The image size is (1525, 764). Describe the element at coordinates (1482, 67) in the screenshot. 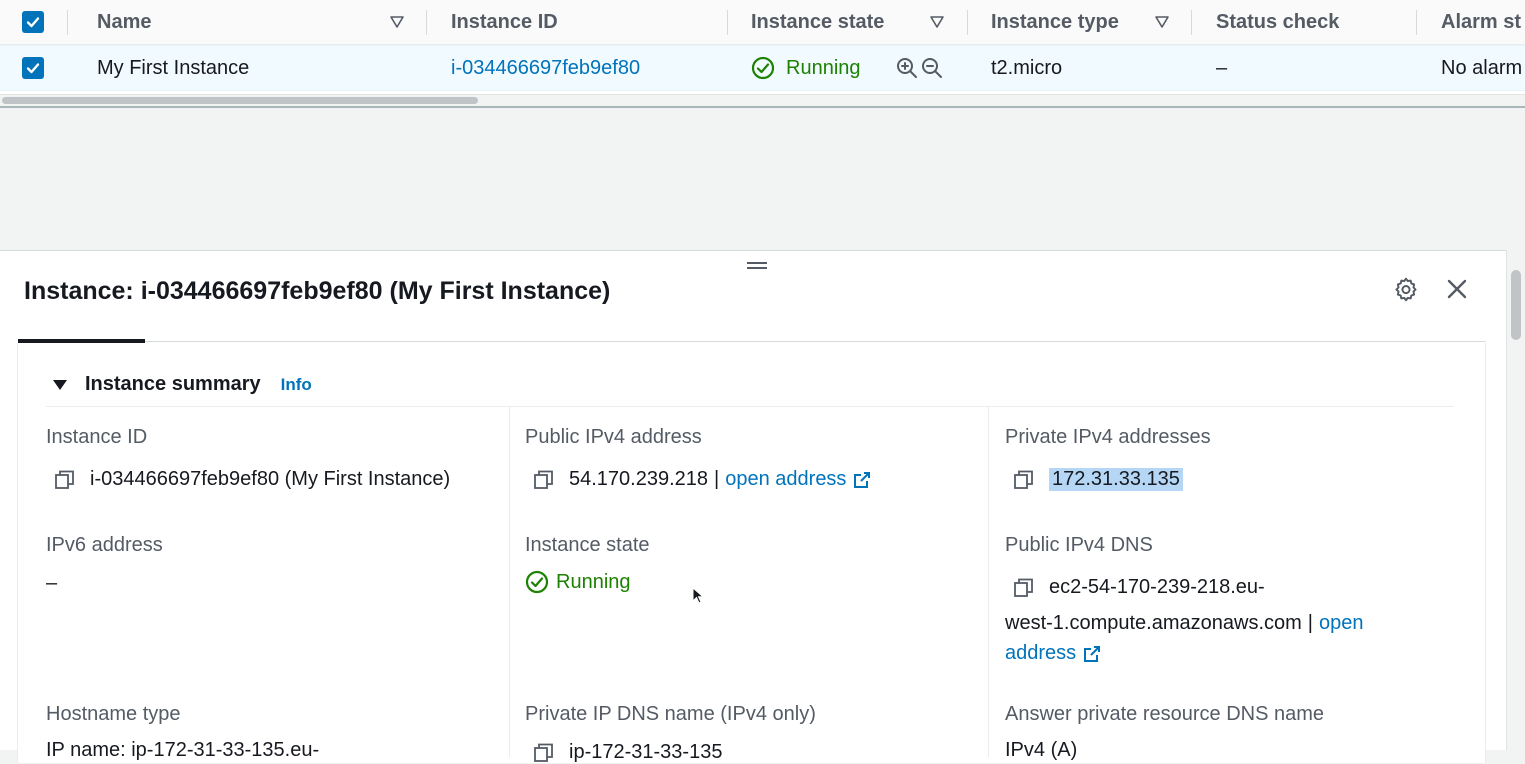

I see `row-alarm-status: No alarm` at that location.